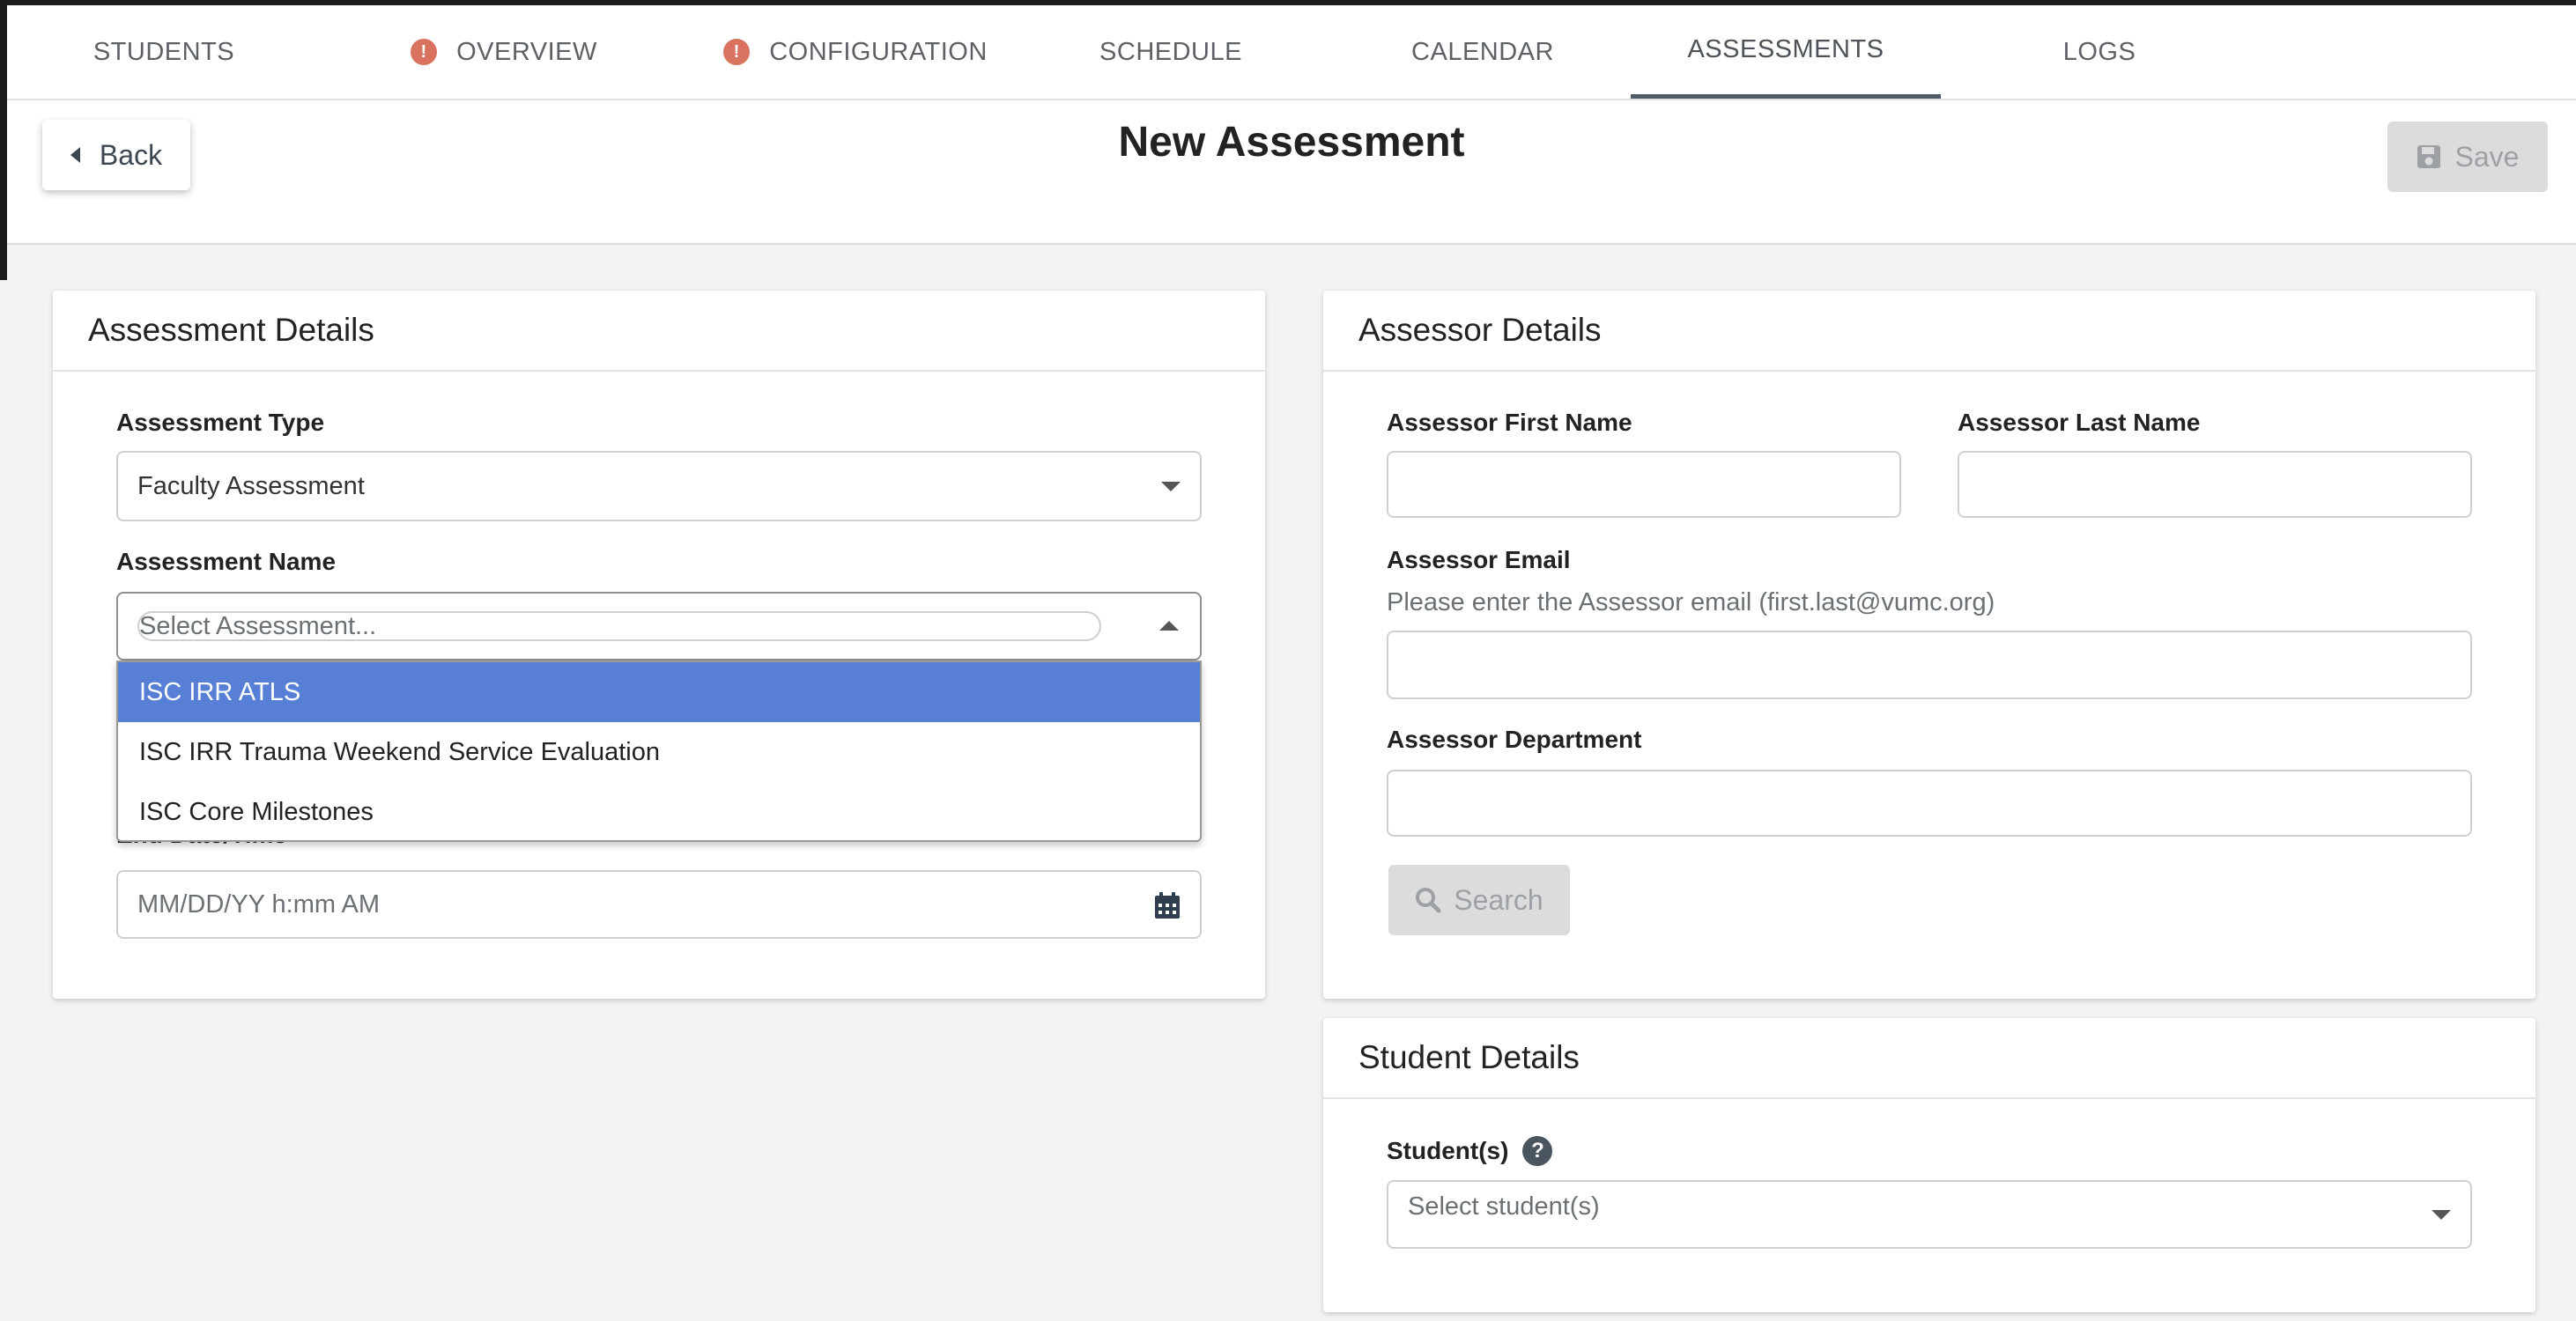 The width and height of the screenshot is (2576, 1321). What do you see at coordinates (1428, 901) in the screenshot?
I see `search-icon` at bounding box center [1428, 901].